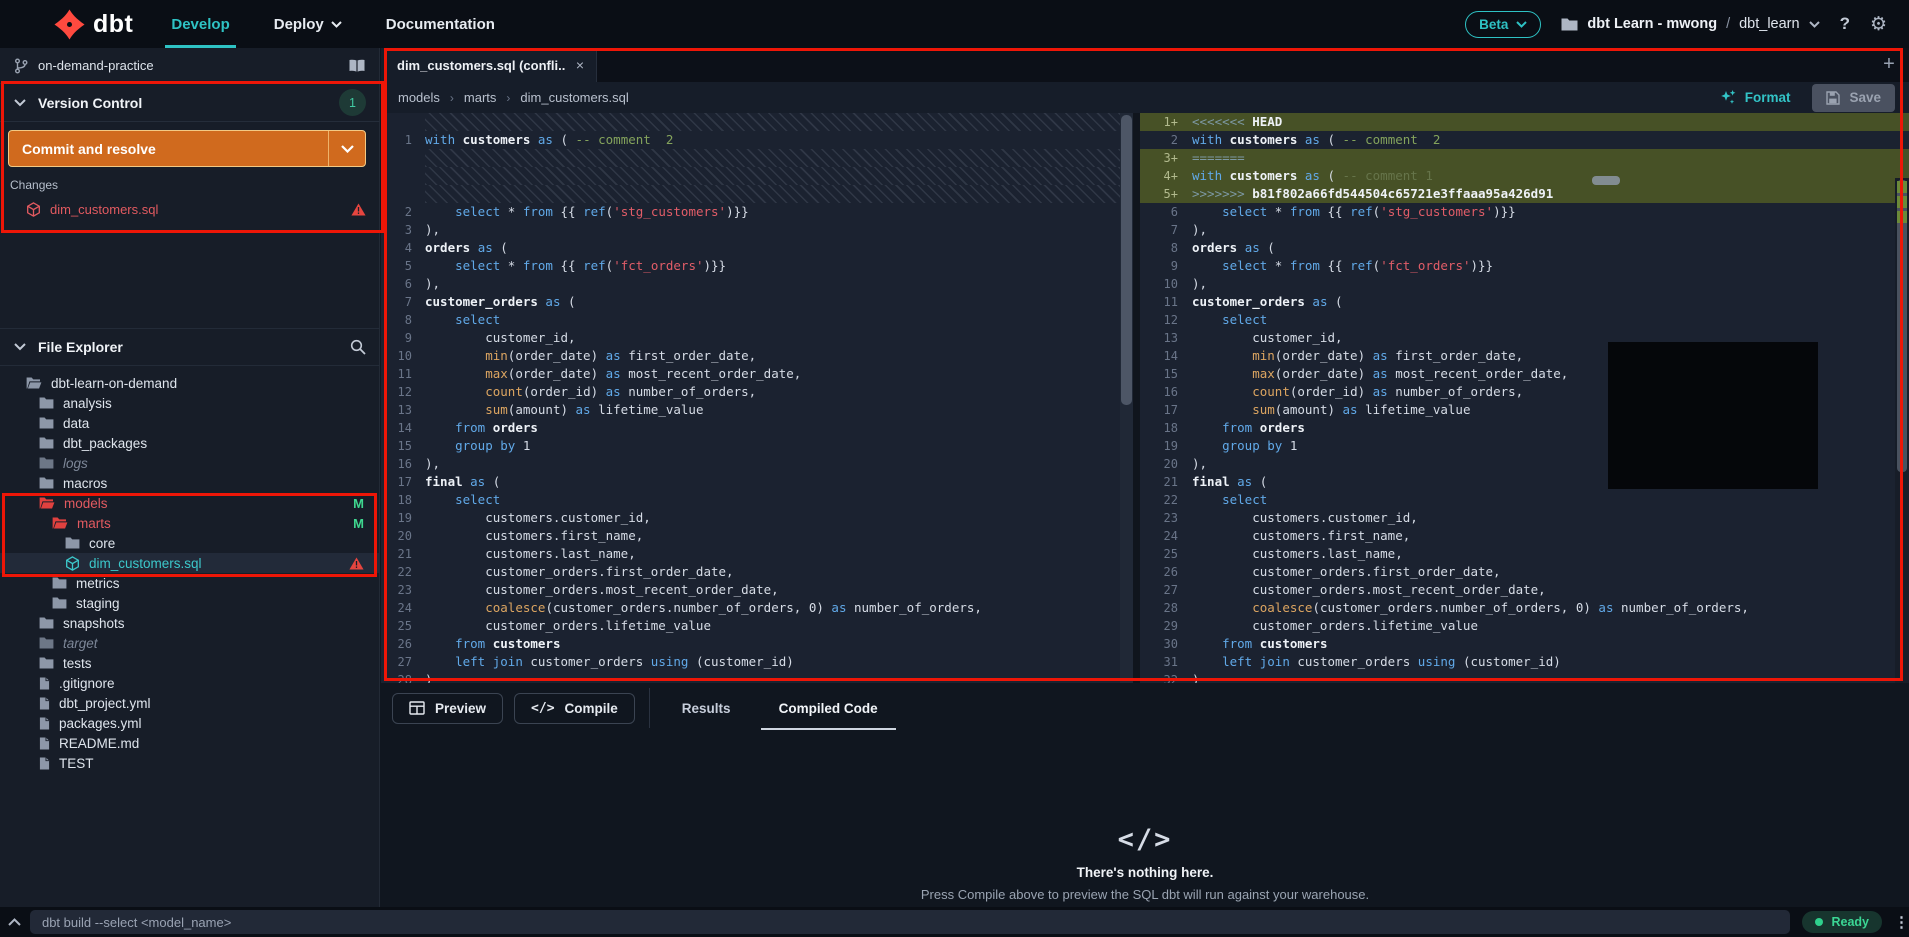  I want to click on code-line: 16),, so click(750, 464).